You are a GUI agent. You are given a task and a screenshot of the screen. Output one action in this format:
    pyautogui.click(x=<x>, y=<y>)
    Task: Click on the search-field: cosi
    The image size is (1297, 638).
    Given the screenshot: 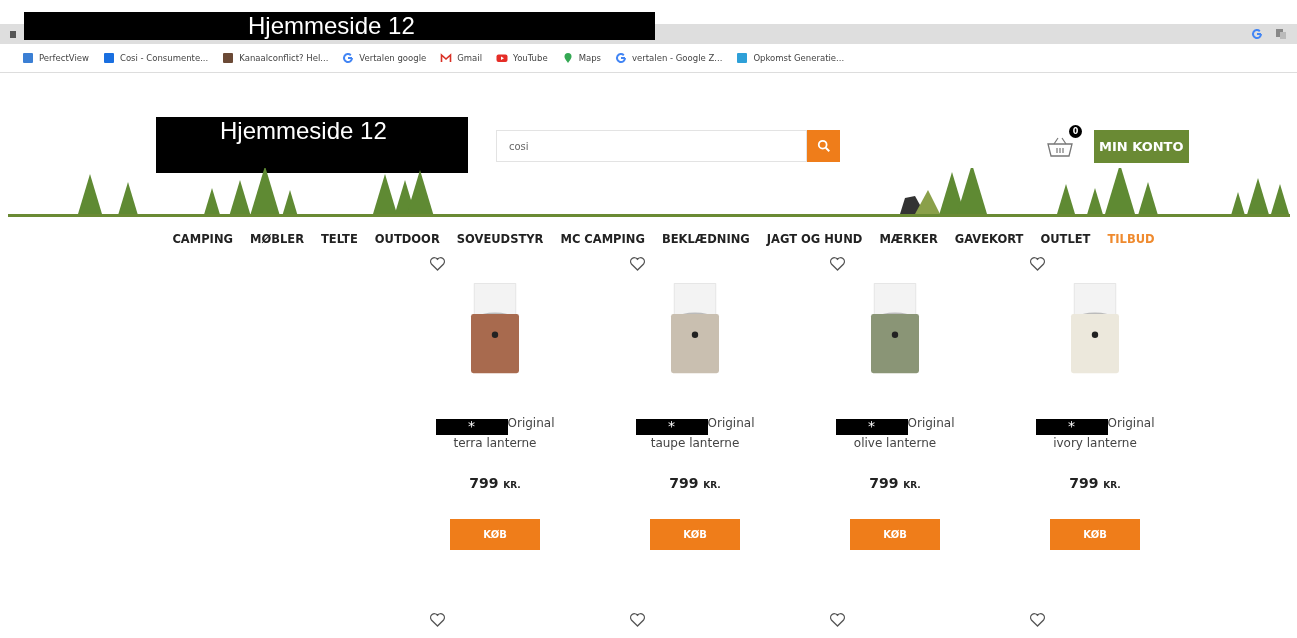 What is the action you would take?
    pyautogui.click(x=651, y=146)
    